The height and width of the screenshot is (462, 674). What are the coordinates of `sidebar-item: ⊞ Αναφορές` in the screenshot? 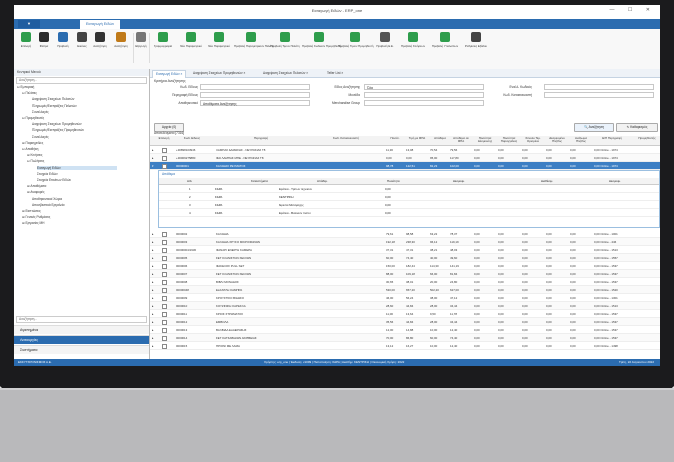 It's located at (36, 192).